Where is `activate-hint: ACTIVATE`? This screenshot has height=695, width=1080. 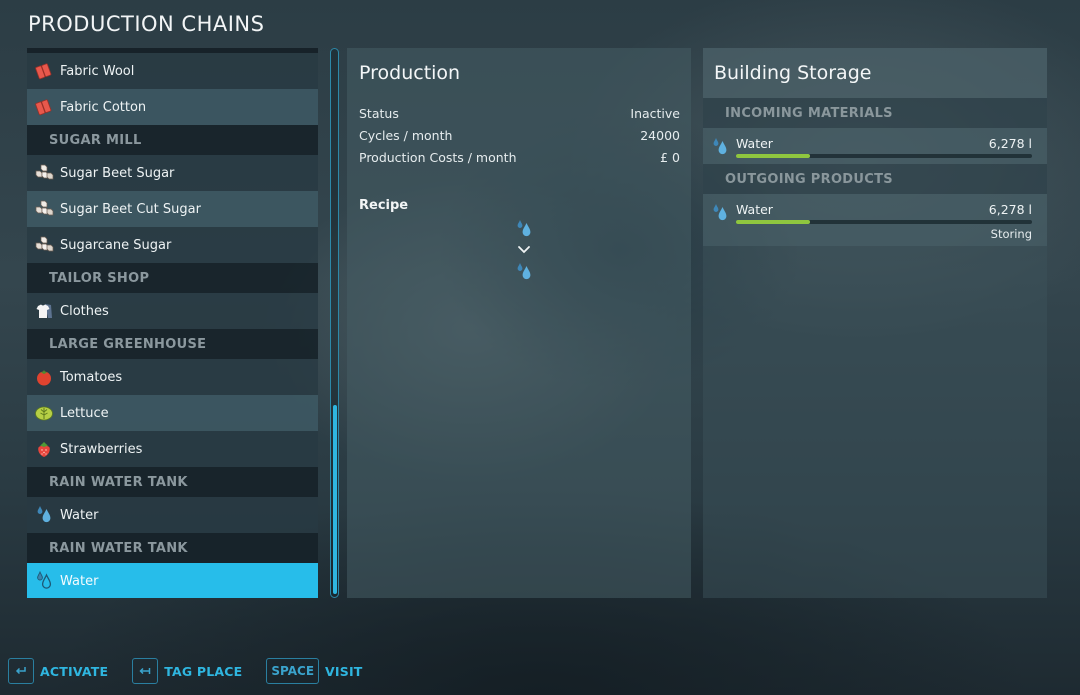
activate-hint: ACTIVATE is located at coordinates (58, 671).